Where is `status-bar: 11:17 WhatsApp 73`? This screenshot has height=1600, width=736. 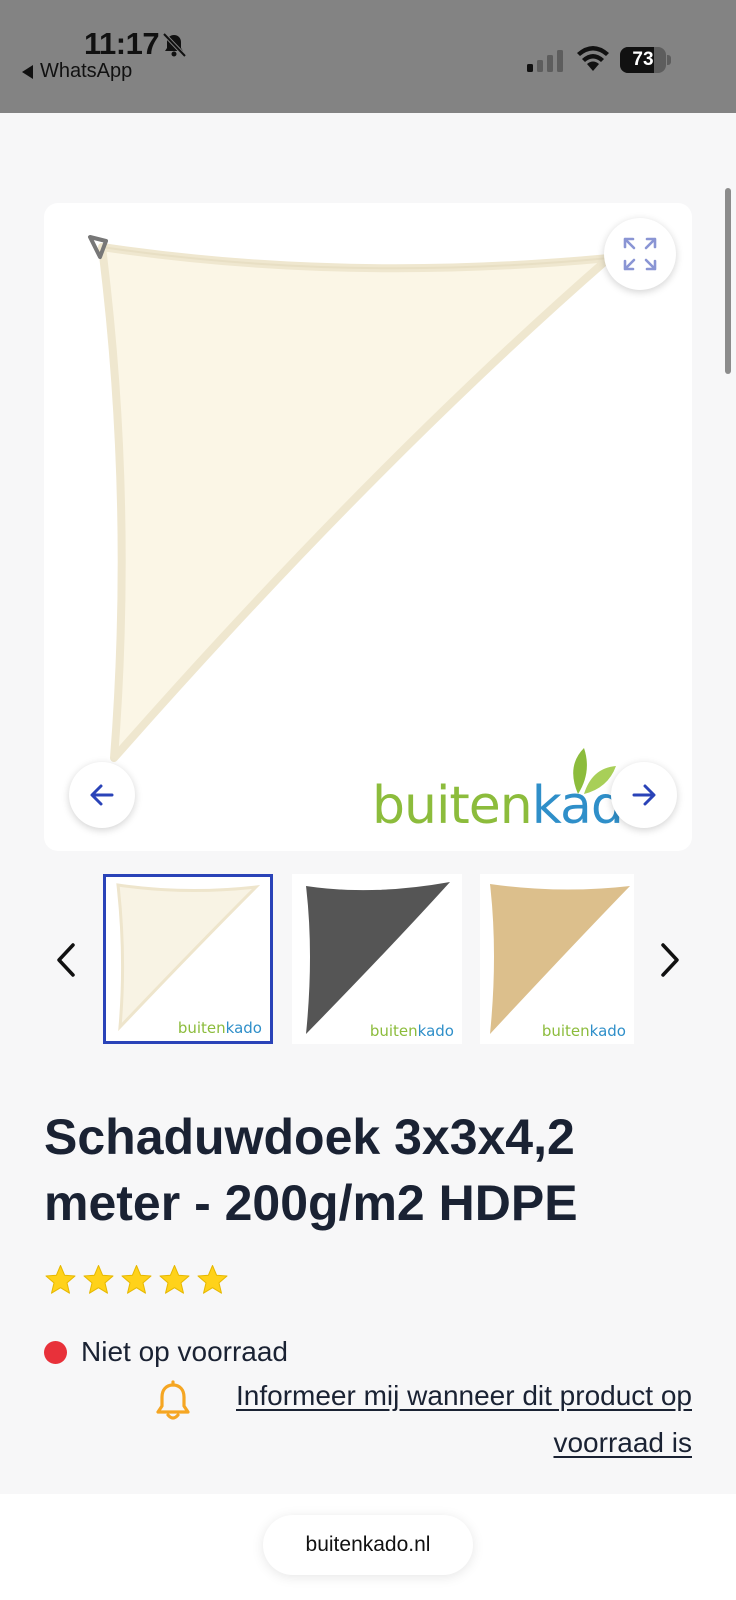
status-bar: 11:17 WhatsApp 73 is located at coordinates (368, 56).